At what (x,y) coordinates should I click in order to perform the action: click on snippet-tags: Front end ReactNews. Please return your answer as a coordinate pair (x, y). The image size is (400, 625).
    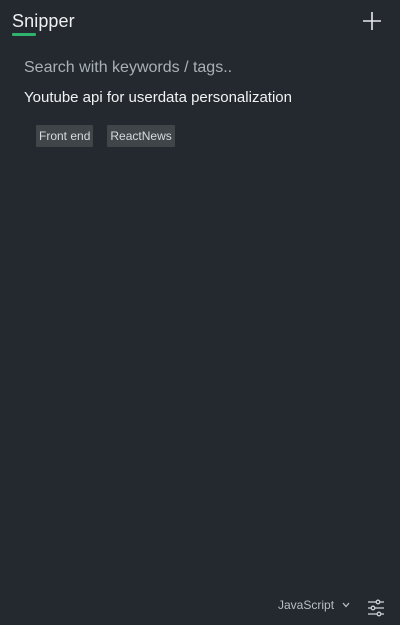
    Looking at the image, I should click on (210, 136).